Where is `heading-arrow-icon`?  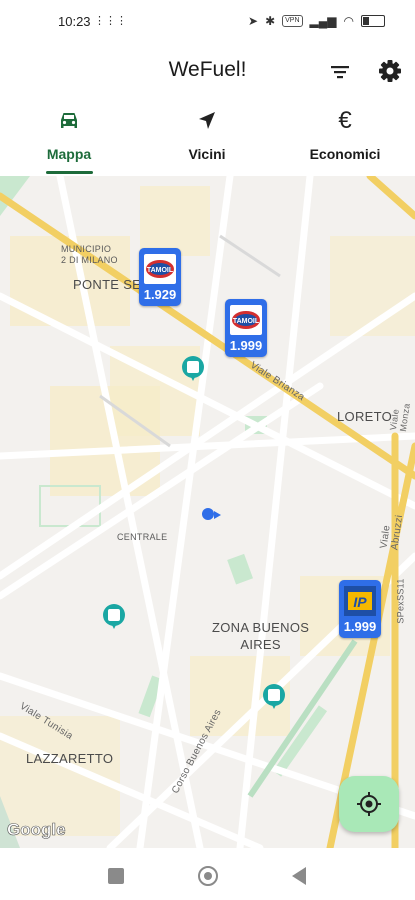 heading-arrow-icon is located at coordinates (217, 515).